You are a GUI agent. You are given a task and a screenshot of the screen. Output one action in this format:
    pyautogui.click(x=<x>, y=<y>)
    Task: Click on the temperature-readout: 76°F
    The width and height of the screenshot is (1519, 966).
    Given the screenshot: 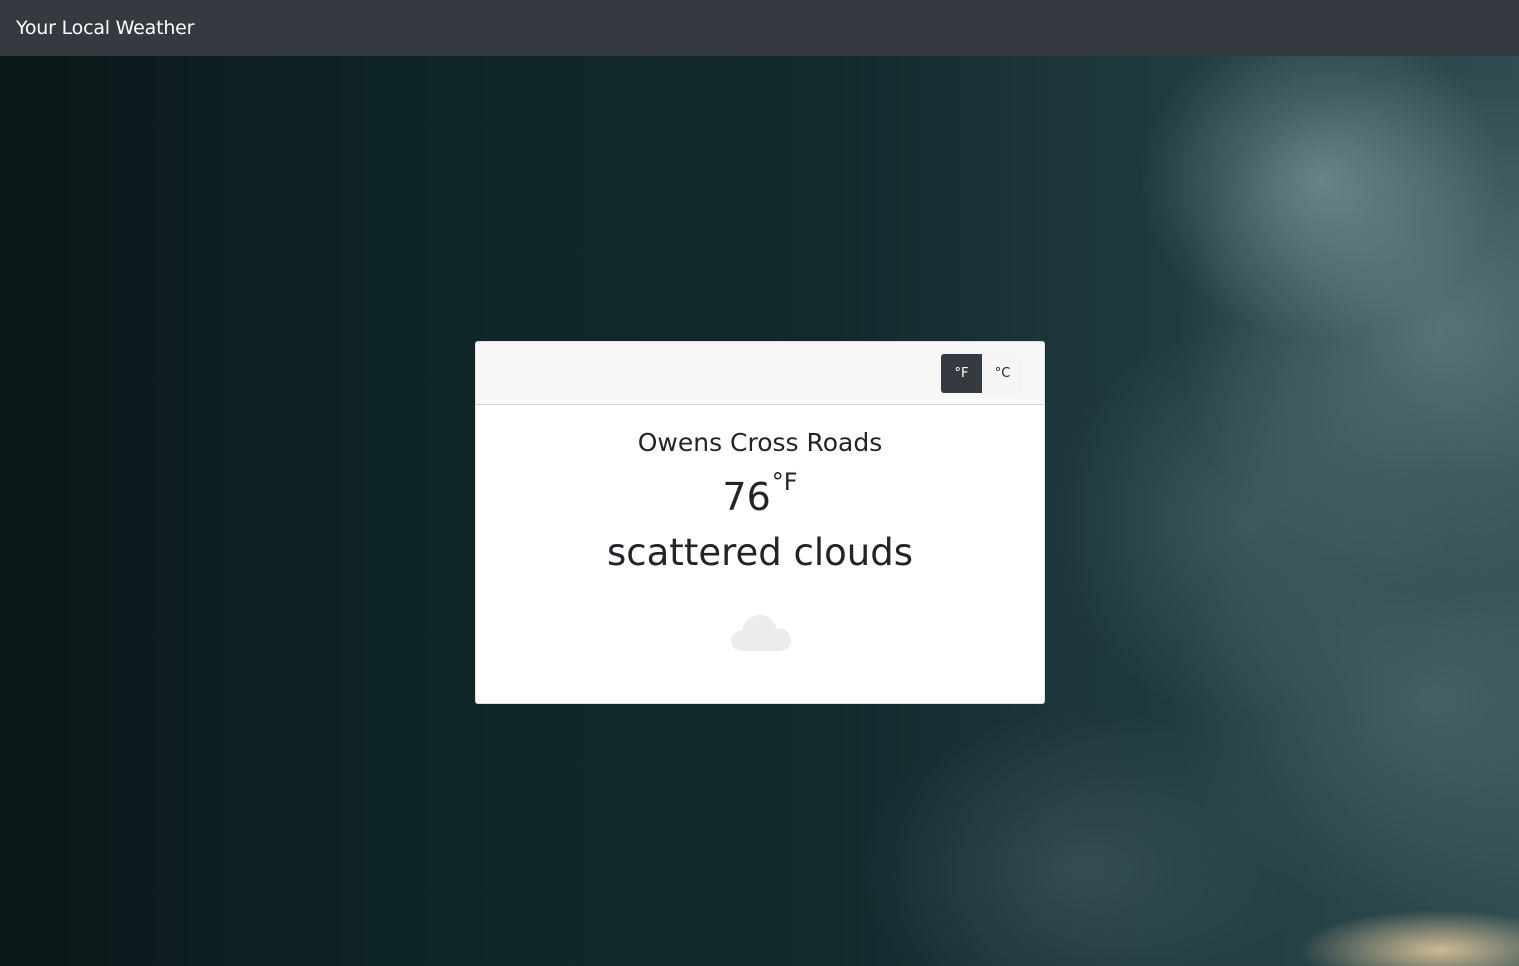 What is the action you would take?
    pyautogui.click(x=760, y=496)
    